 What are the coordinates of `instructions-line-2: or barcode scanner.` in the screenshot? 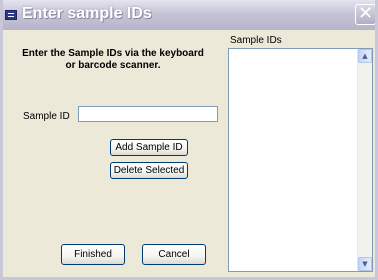 It's located at (113, 65).